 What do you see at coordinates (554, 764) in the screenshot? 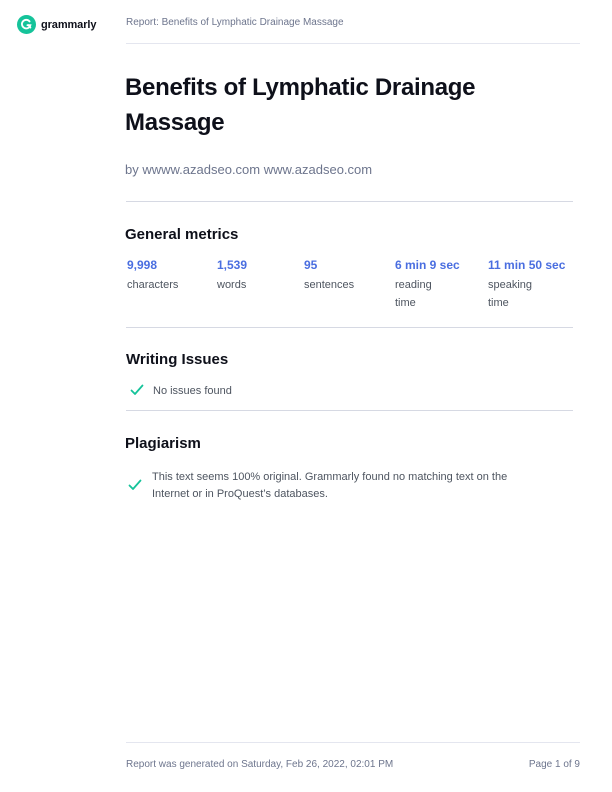
I see `page-number: Page 1 of 9` at bounding box center [554, 764].